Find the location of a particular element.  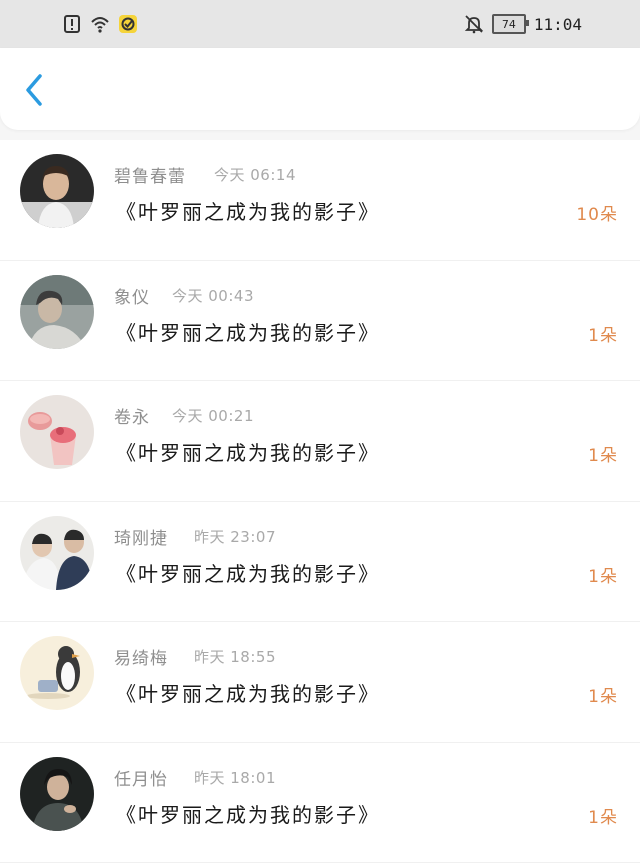

list-item: 卷永 今天 00:21 《叶罗丽之成为我的影子》 1朵 is located at coordinates (320, 441).